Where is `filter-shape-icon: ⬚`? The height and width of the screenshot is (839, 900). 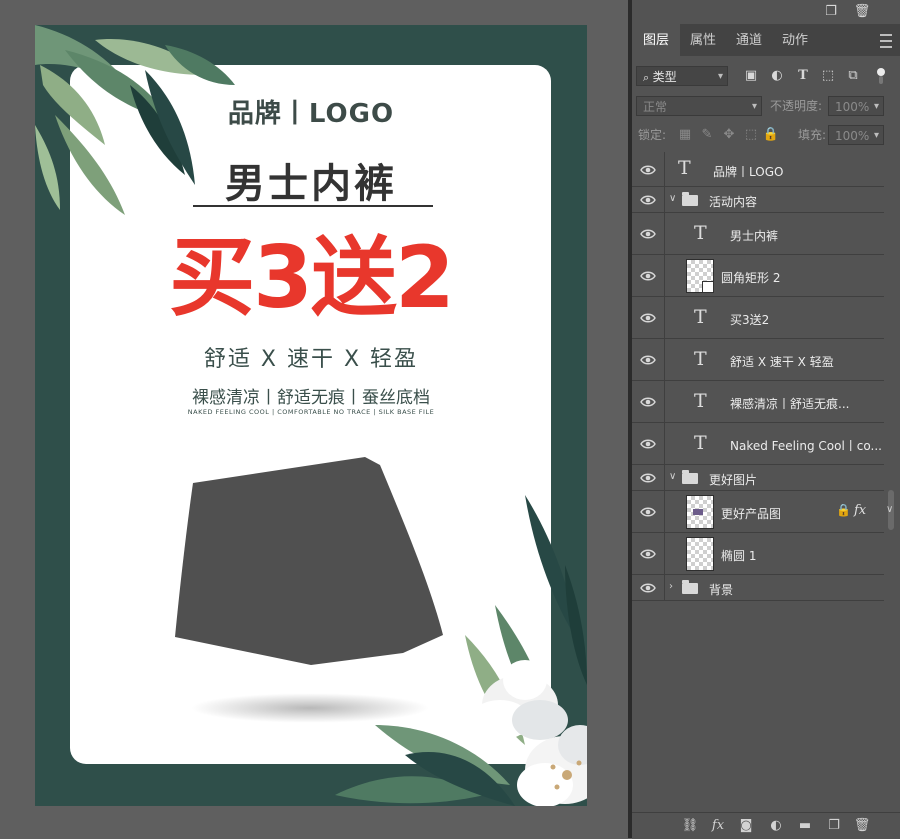
filter-shape-icon: ⬚ is located at coordinates (828, 76).